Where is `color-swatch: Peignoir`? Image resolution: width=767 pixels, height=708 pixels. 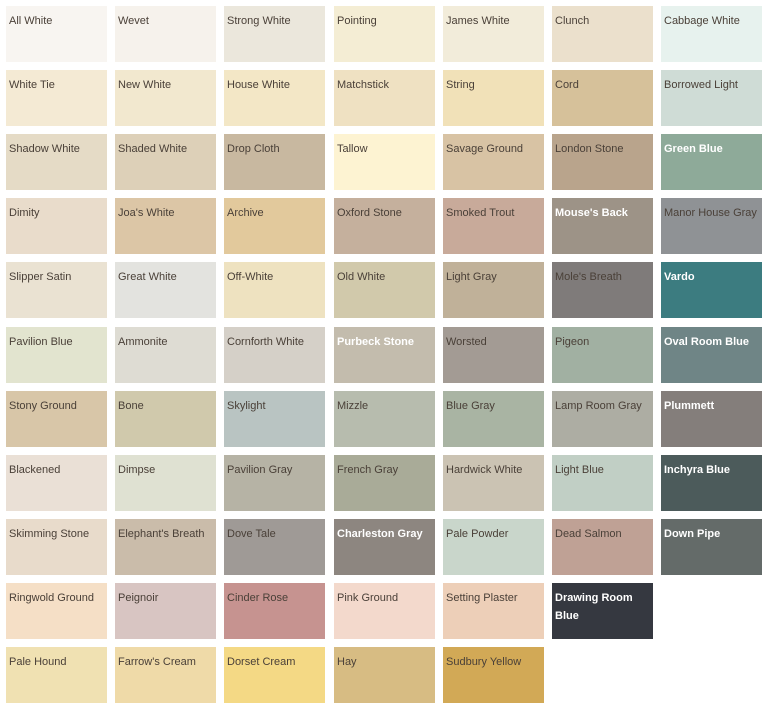 color-swatch: Peignoir is located at coordinates (165, 611).